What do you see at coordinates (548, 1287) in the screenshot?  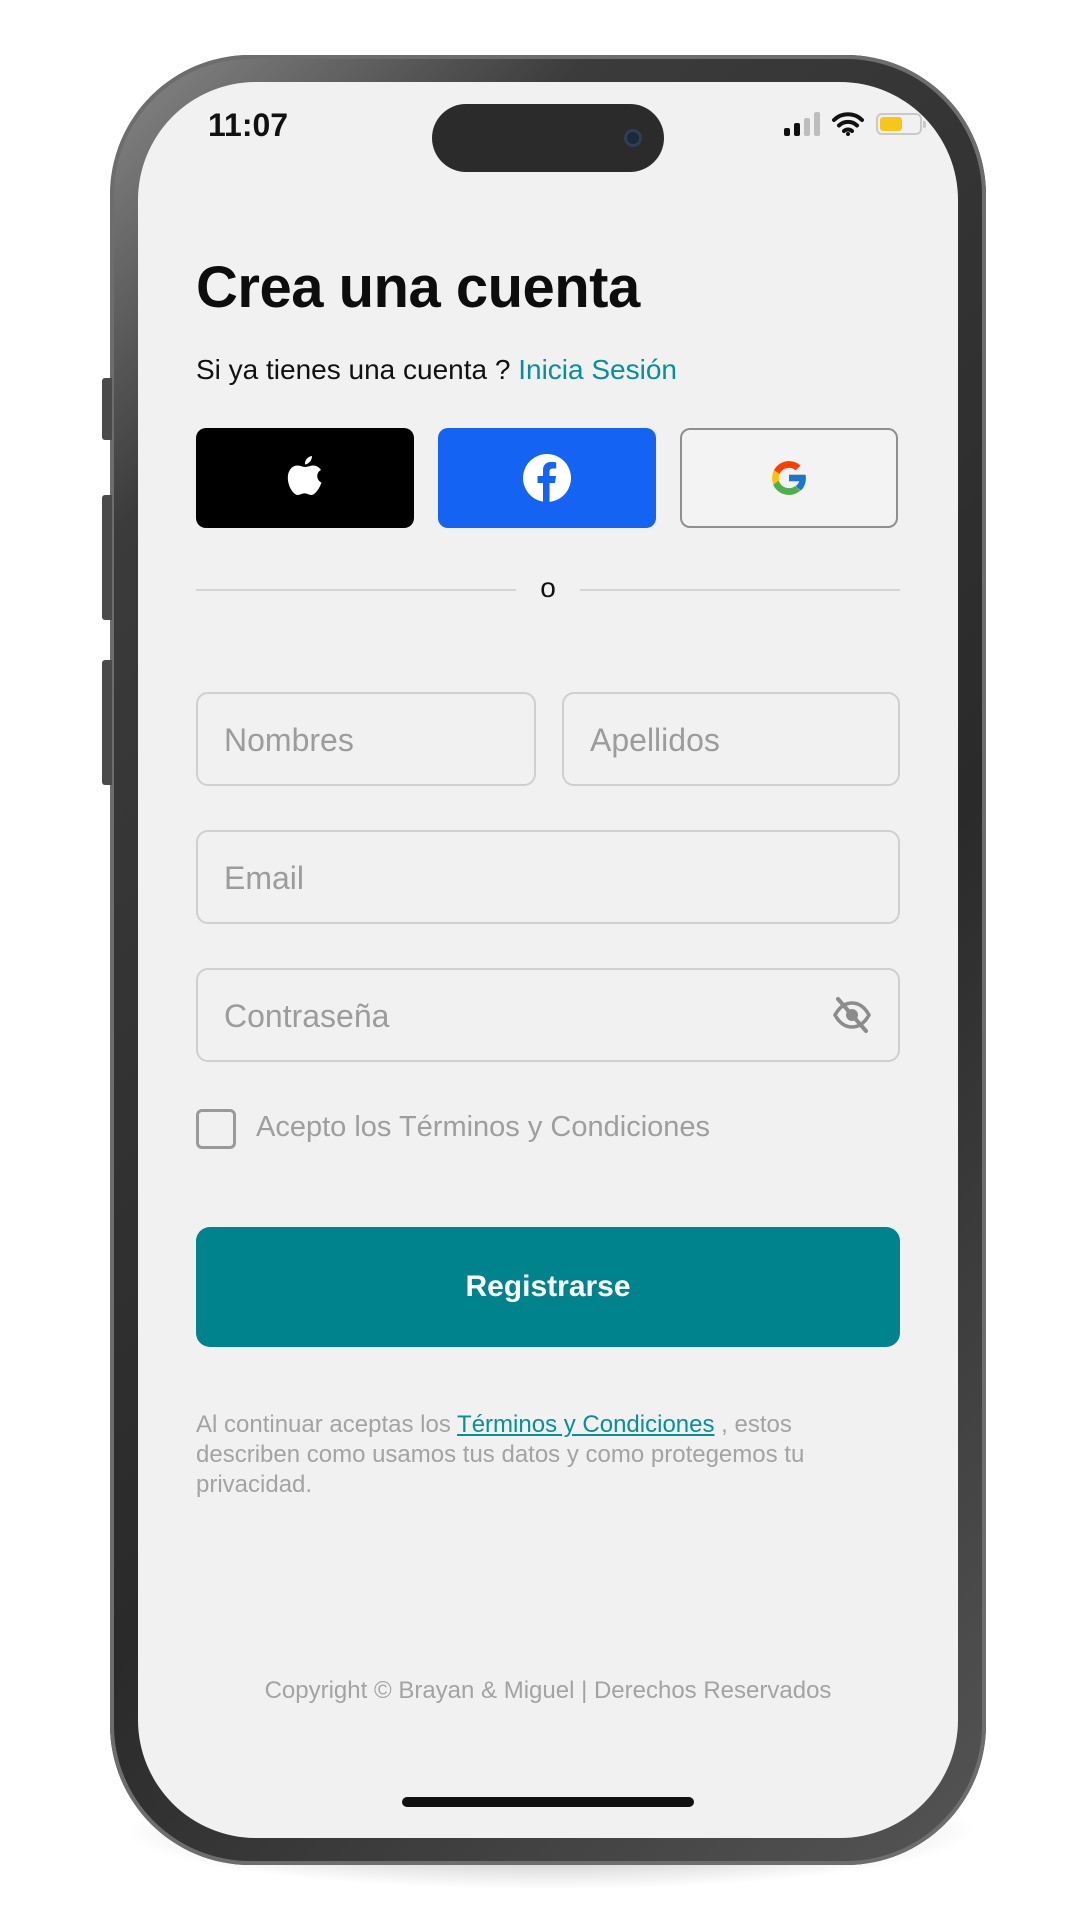 I see `register-button: Registrarse` at bounding box center [548, 1287].